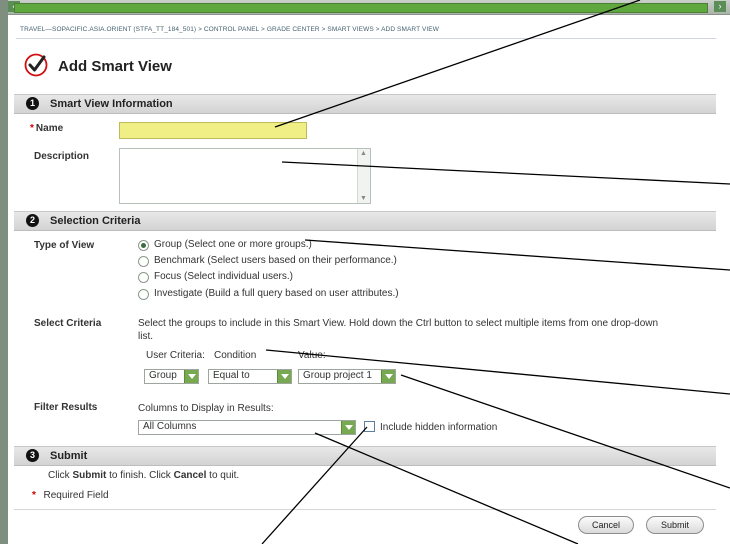 This screenshot has width=730, height=544. What do you see at coordinates (446, 488) in the screenshot?
I see `callout-line-columns` at bounding box center [446, 488].